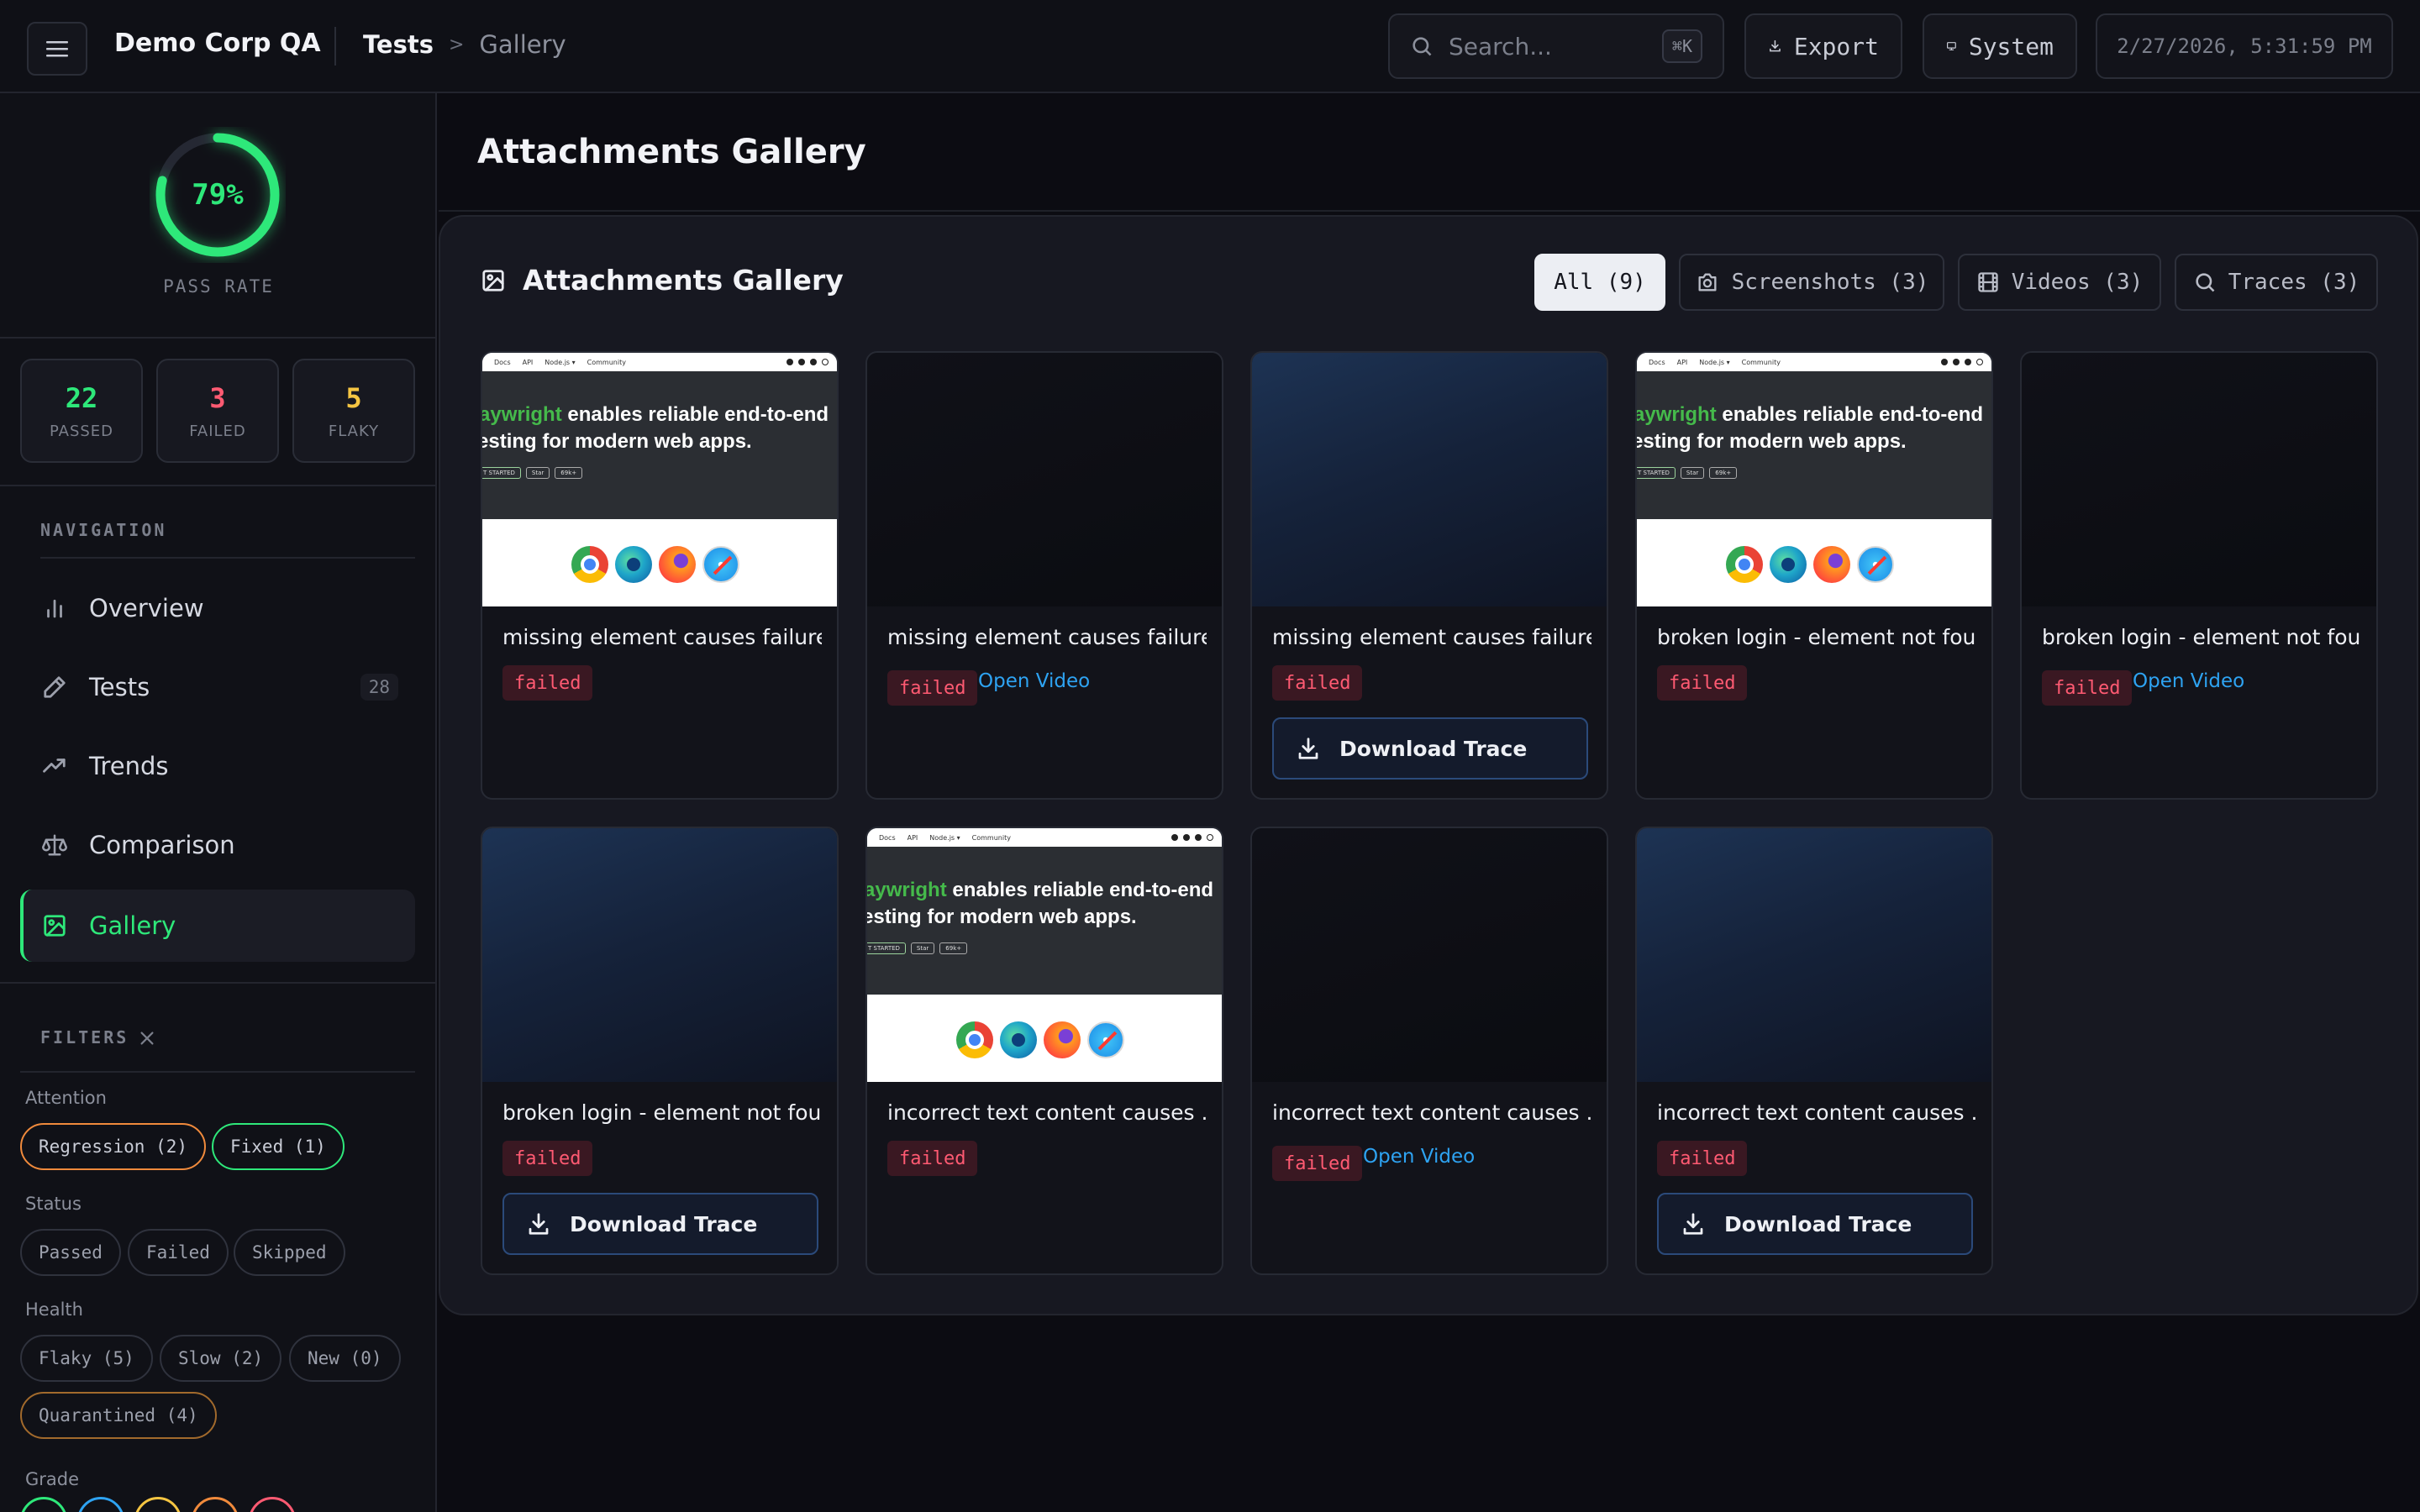  I want to click on stat-passed: 22 PASSED, so click(81, 411).